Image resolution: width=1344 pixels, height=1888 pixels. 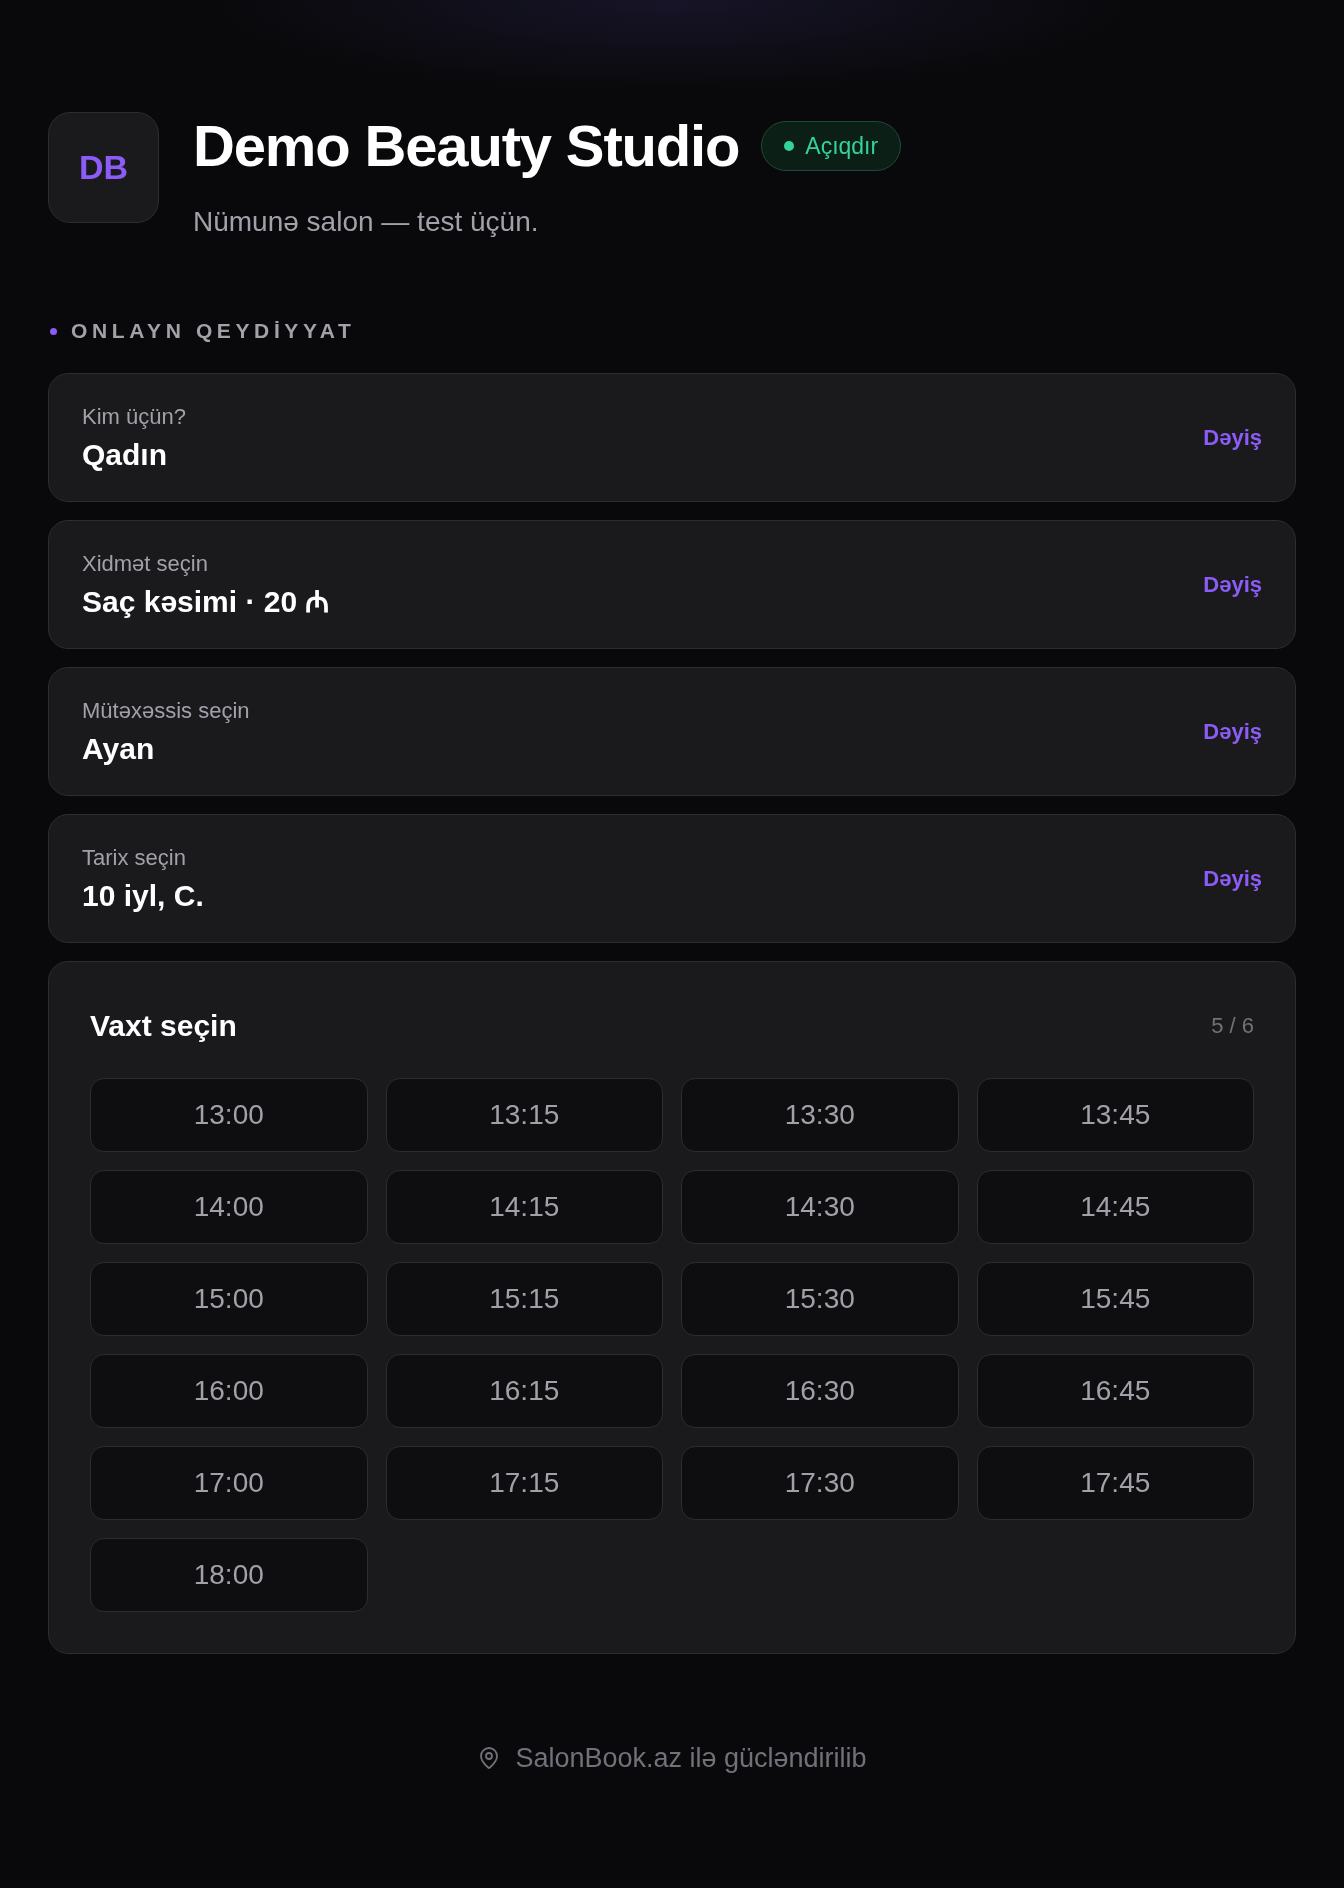 I want to click on time-slot: 16:30, so click(x=820, y=1391).